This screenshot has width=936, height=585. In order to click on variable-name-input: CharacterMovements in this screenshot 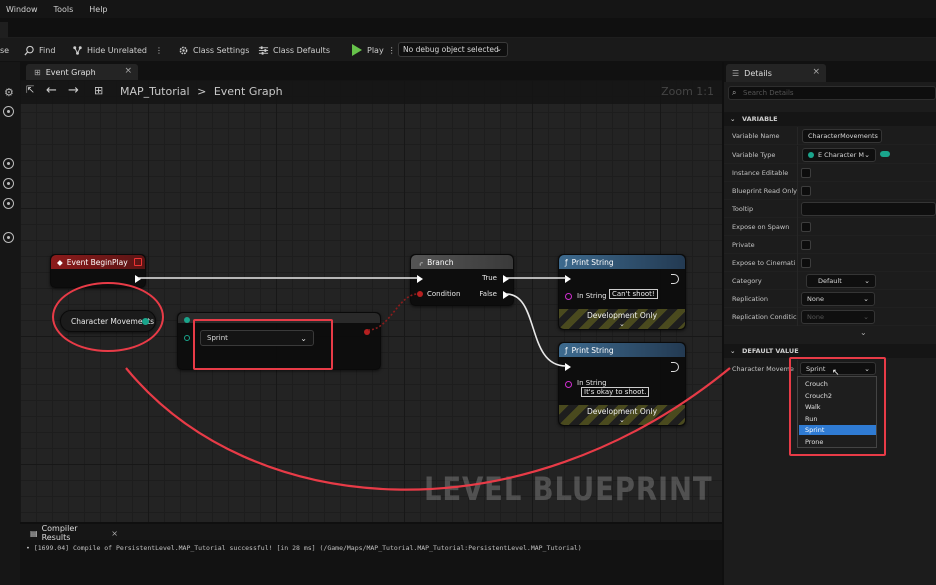, I will do `click(842, 136)`.